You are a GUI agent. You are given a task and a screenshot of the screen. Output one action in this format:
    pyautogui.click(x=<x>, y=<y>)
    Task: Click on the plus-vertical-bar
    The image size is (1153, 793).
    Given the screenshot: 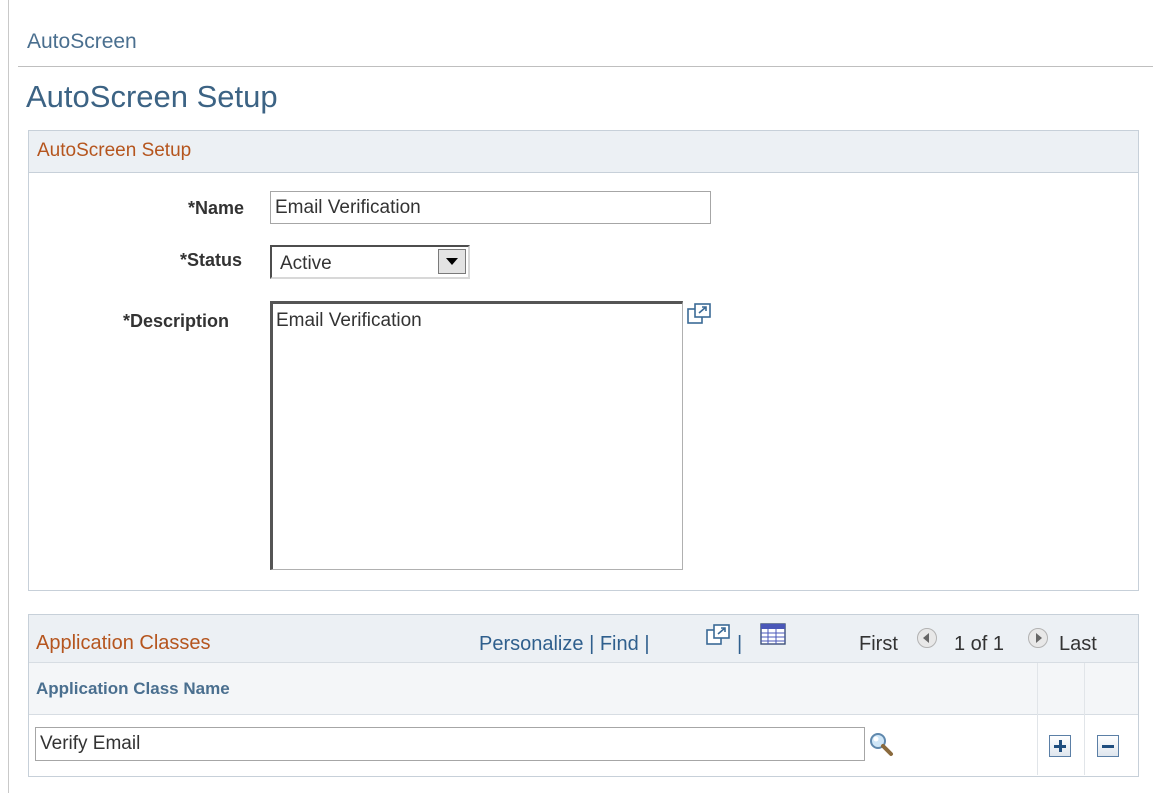 What is the action you would take?
    pyautogui.click(x=1060, y=746)
    